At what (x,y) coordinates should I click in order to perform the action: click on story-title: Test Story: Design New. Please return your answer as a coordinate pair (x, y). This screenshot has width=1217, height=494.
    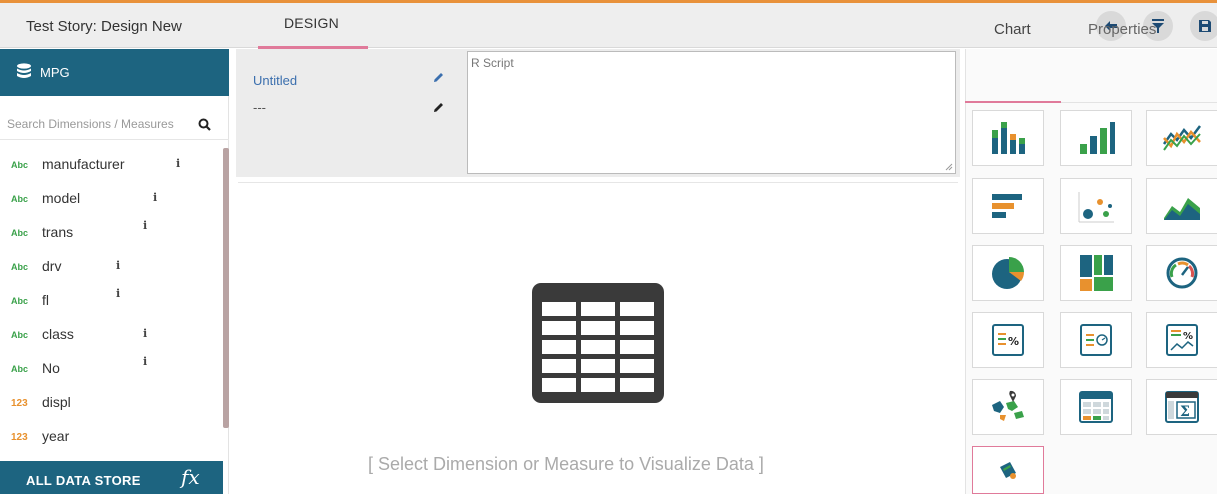
    Looking at the image, I should click on (104, 26).